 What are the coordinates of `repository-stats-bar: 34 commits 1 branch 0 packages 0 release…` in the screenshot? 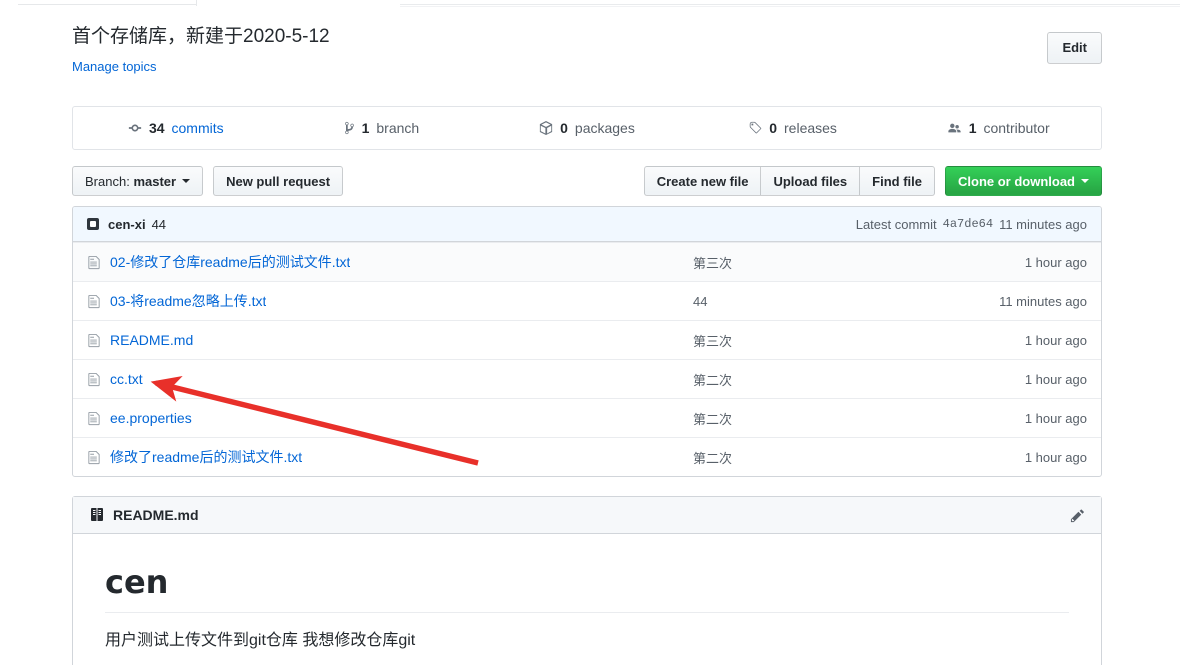 It's located at (587, 128).